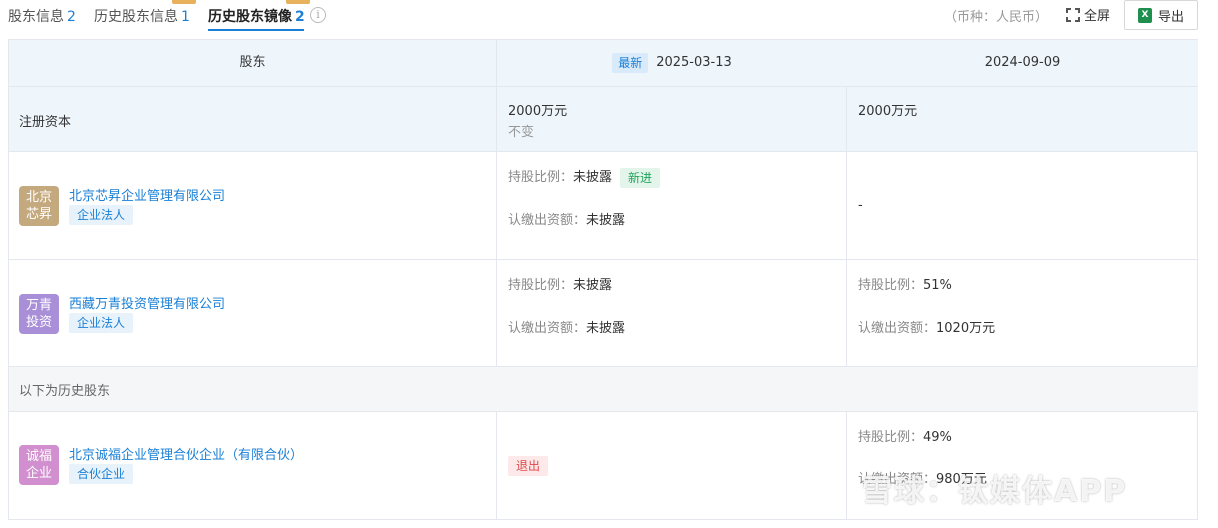 The height and width of the screenshot is (528, 1218). I want to click on history-section-label: 以下为历史股东, so click(65, 391).